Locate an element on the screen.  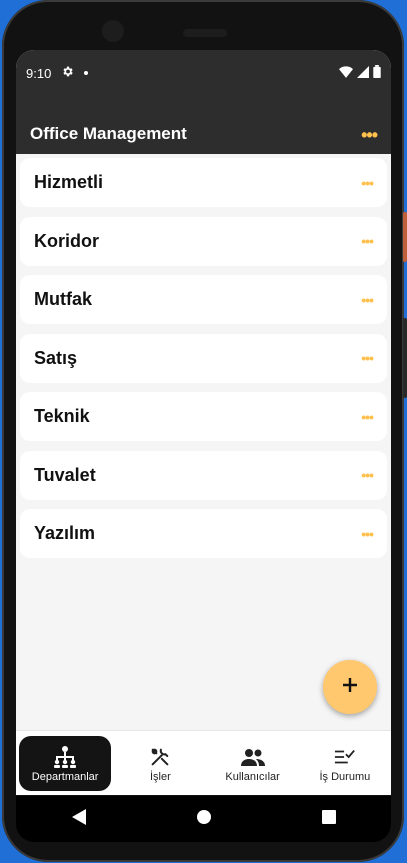
settings-icon is located at coordinates (67, 73).